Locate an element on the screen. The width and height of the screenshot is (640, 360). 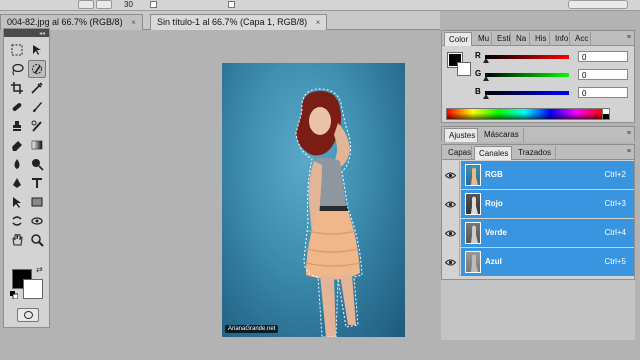
tab-capas: Capas is located at coordinates (458, 153).